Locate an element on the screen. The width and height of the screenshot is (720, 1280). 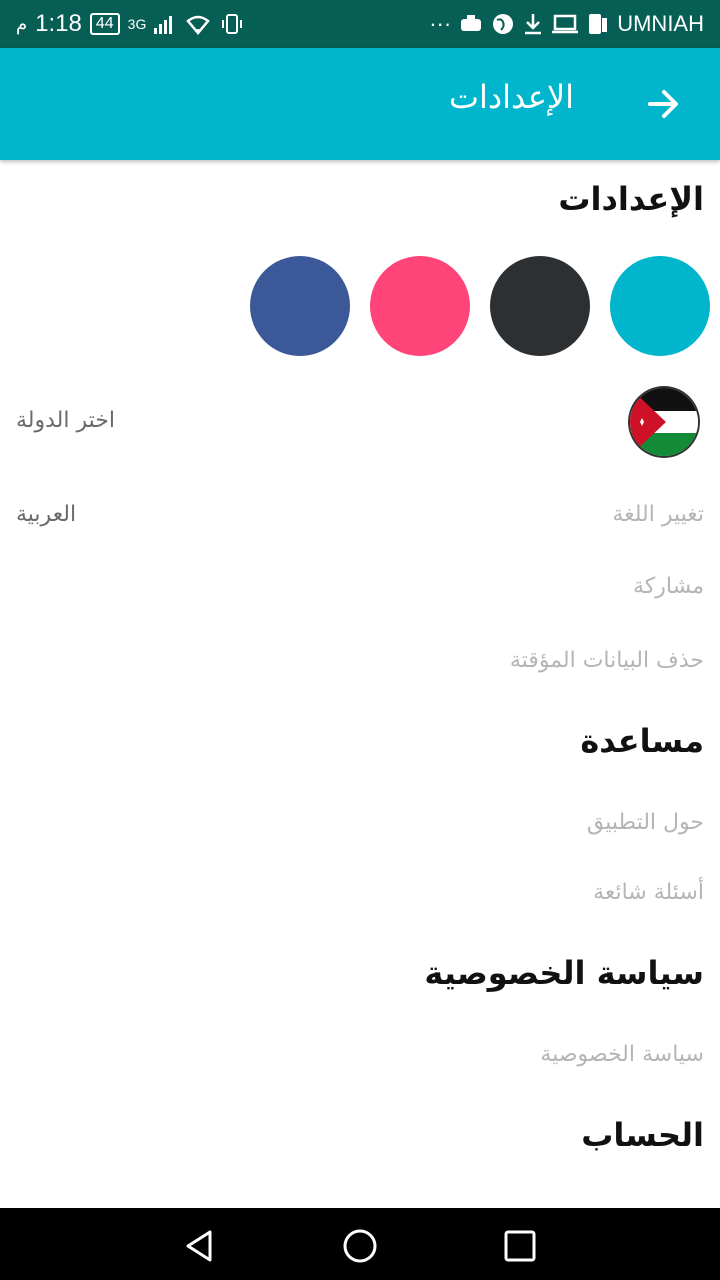
app-bar: الإعدادات is located at coordinates (360, 104).